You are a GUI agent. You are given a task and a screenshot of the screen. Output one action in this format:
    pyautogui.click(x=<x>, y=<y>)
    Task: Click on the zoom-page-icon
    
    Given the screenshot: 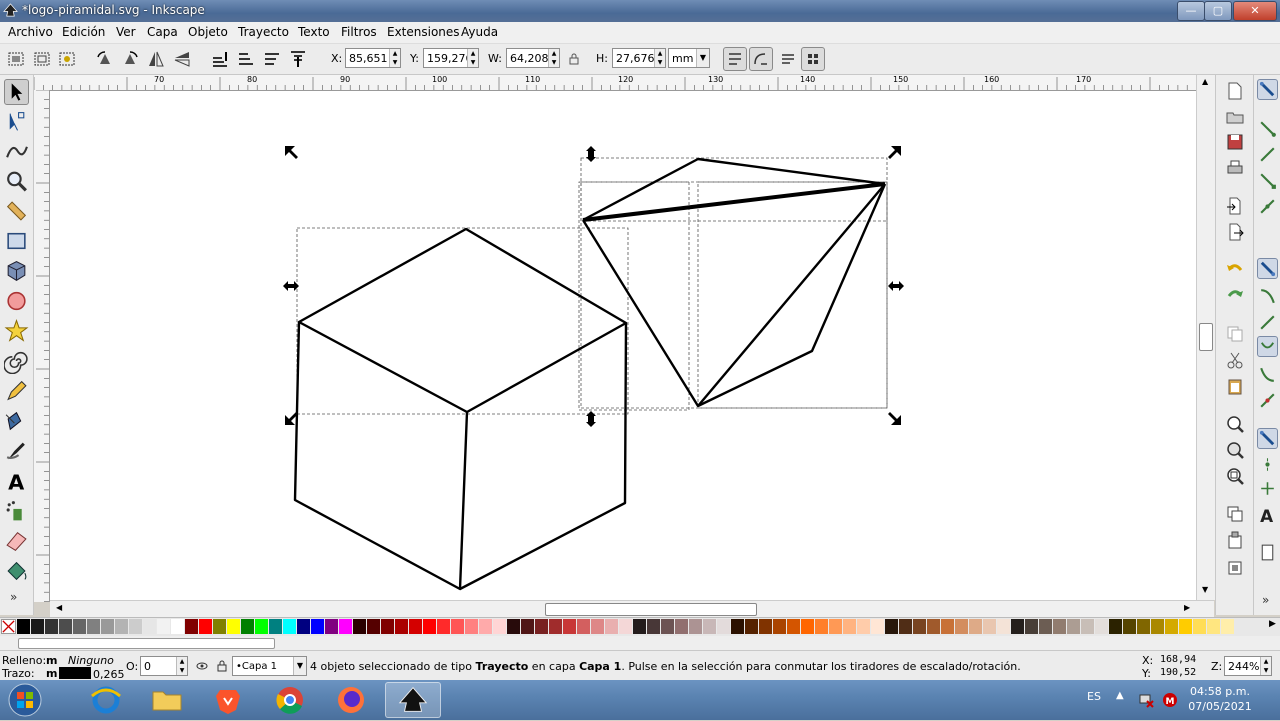 What is the action you would take?
    pyautogui.click(x=1235, y=476)
    